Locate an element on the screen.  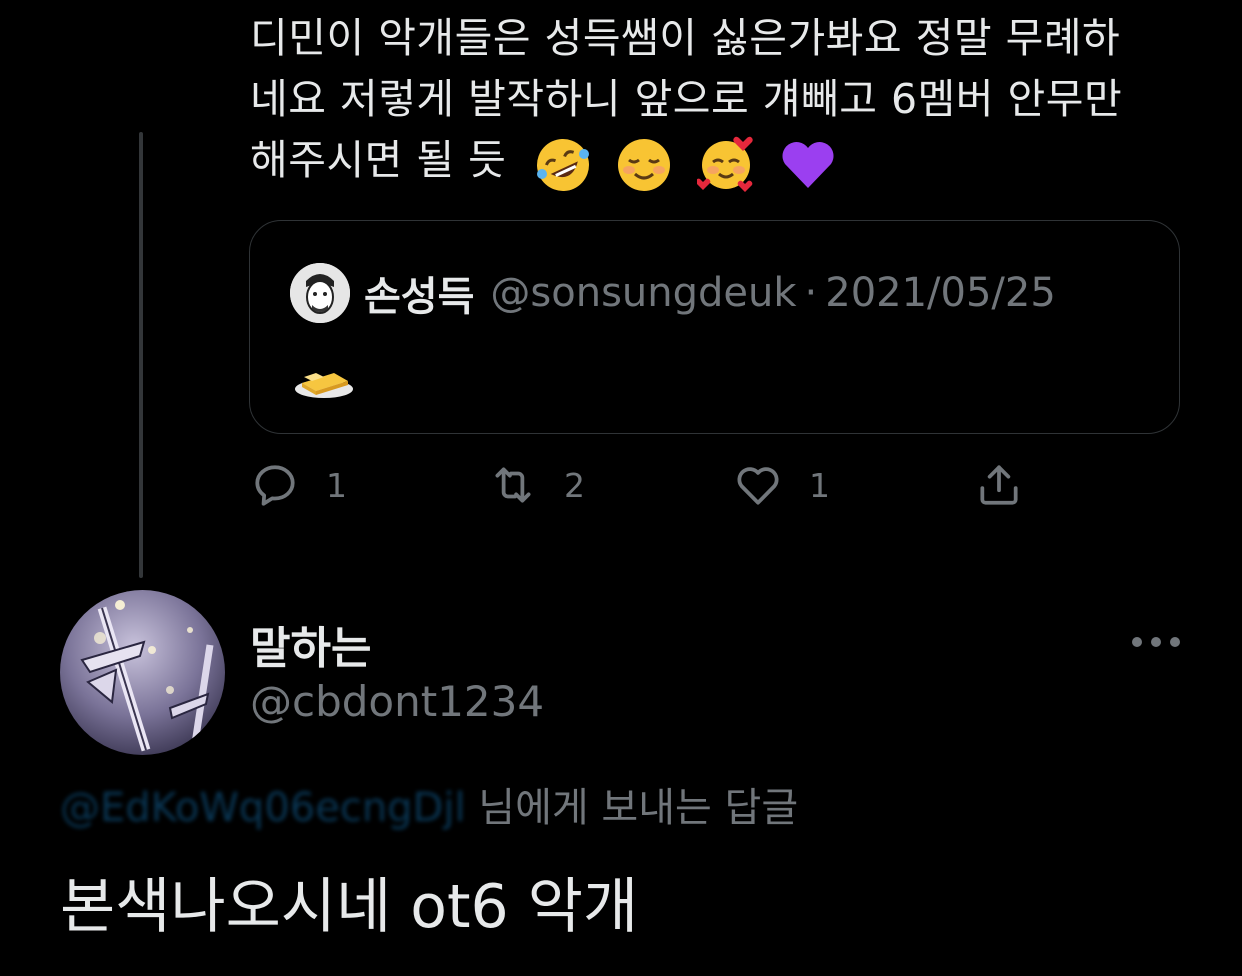
butter-emoji is located at coordinates (324, 385).